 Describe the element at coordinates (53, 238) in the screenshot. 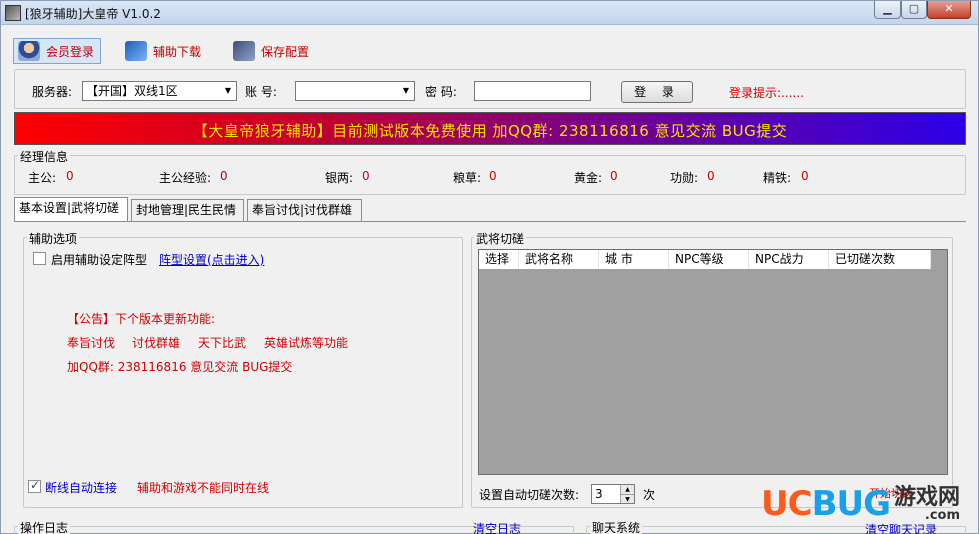

I see `assist-options-title: 辅助选项` at that location.